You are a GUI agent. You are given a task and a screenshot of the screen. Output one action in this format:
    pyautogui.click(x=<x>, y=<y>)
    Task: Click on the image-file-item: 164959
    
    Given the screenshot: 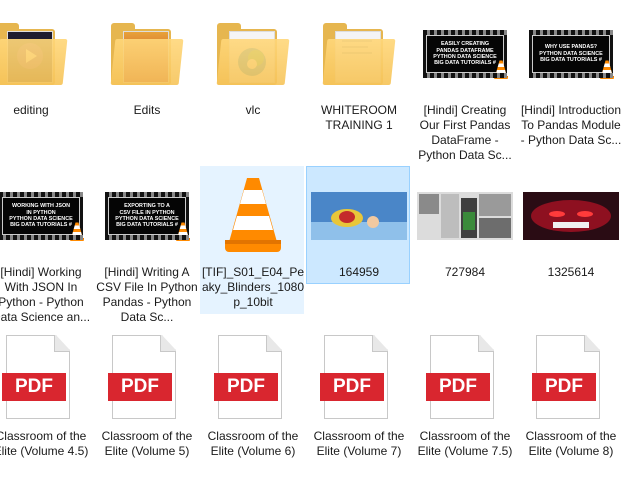 What is the action you would take?
    pyautogui.click(x=358, y=225)
    